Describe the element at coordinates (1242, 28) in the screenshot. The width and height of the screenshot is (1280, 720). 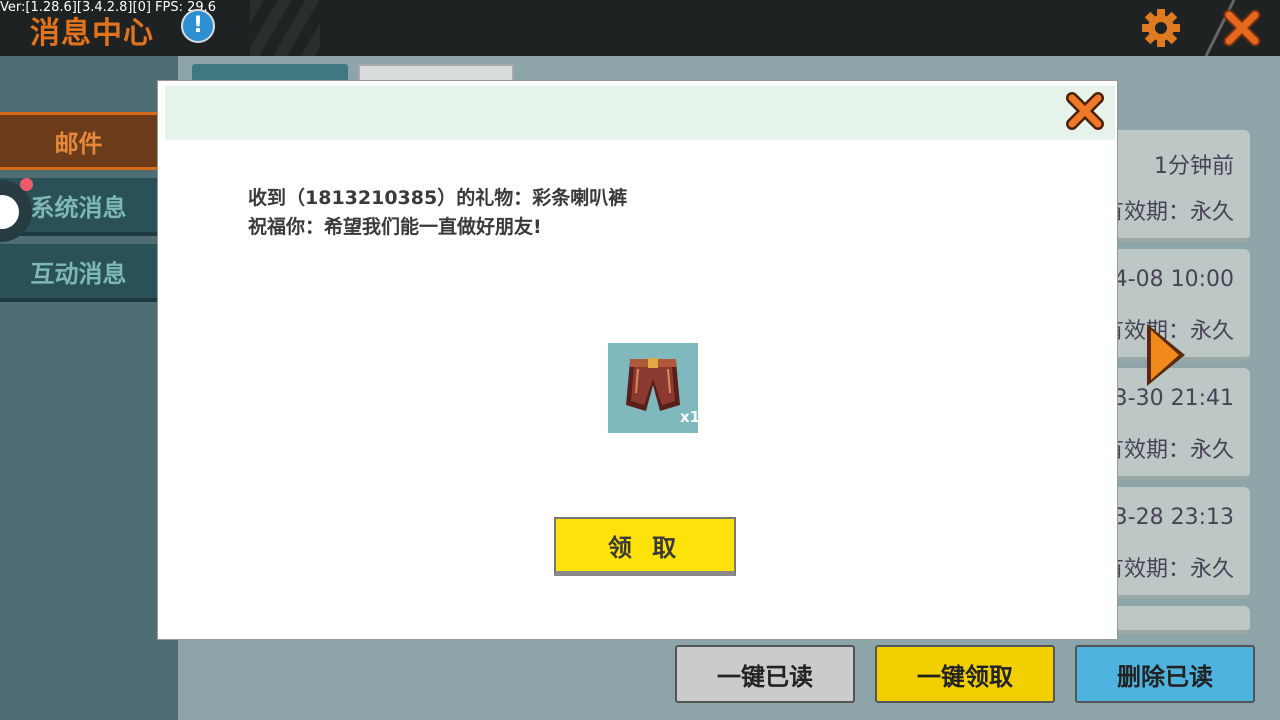
I see `close-icon` at that location.